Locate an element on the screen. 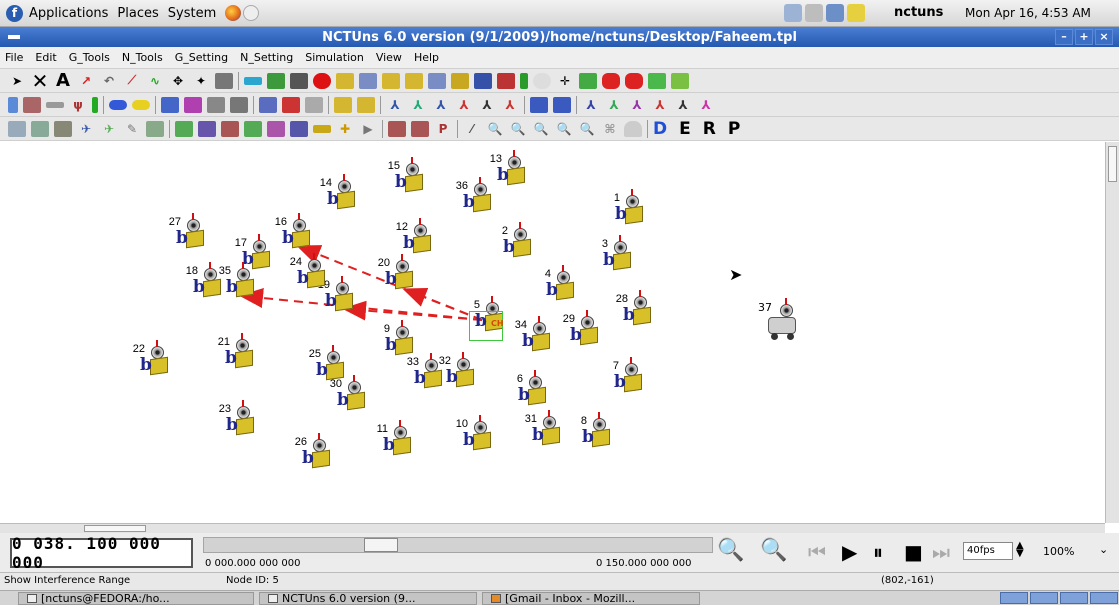 The height and width of the screenshot is (605, 1119). node-11: 11 b is located at coordinates (393, 443).